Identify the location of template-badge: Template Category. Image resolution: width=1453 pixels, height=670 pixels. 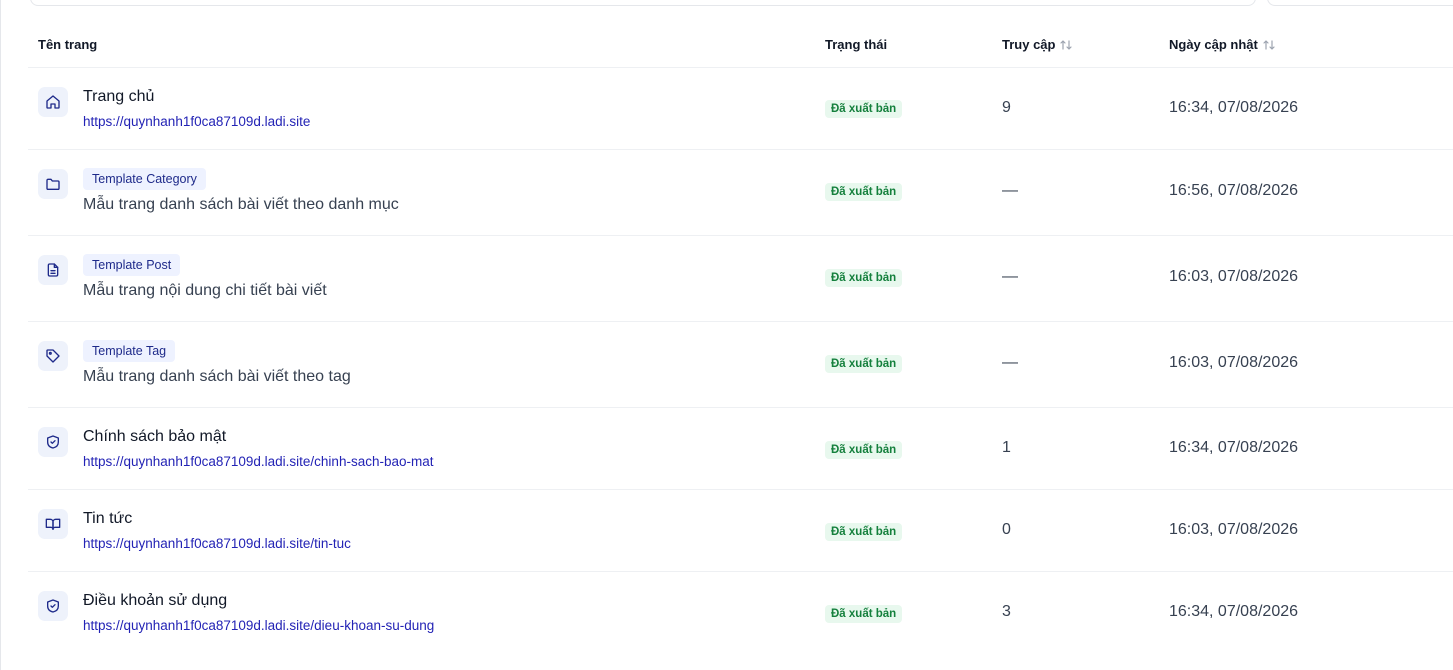
(144, 179).